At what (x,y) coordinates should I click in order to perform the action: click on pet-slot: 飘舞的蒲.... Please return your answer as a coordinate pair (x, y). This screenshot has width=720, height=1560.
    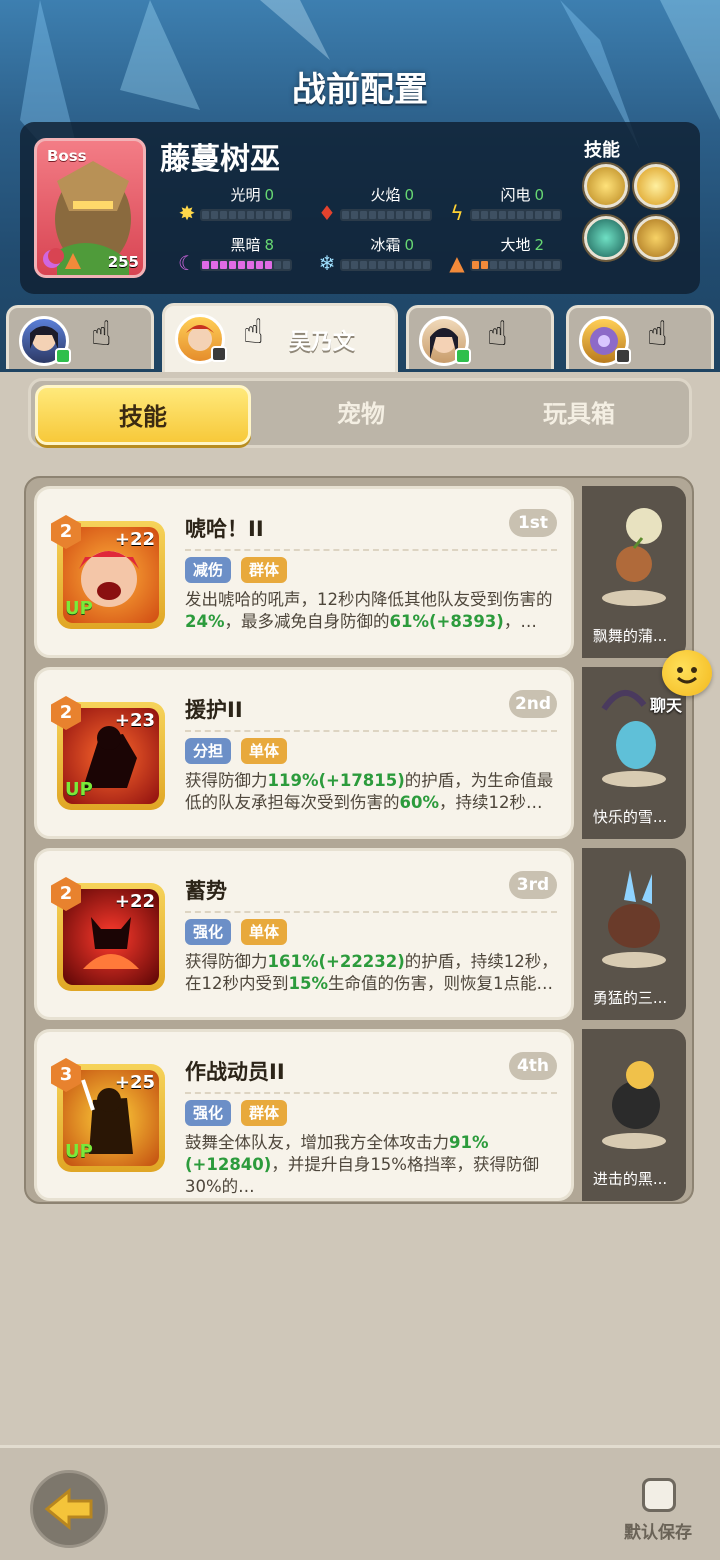
    Looking at the image, I should click on (634, 572).